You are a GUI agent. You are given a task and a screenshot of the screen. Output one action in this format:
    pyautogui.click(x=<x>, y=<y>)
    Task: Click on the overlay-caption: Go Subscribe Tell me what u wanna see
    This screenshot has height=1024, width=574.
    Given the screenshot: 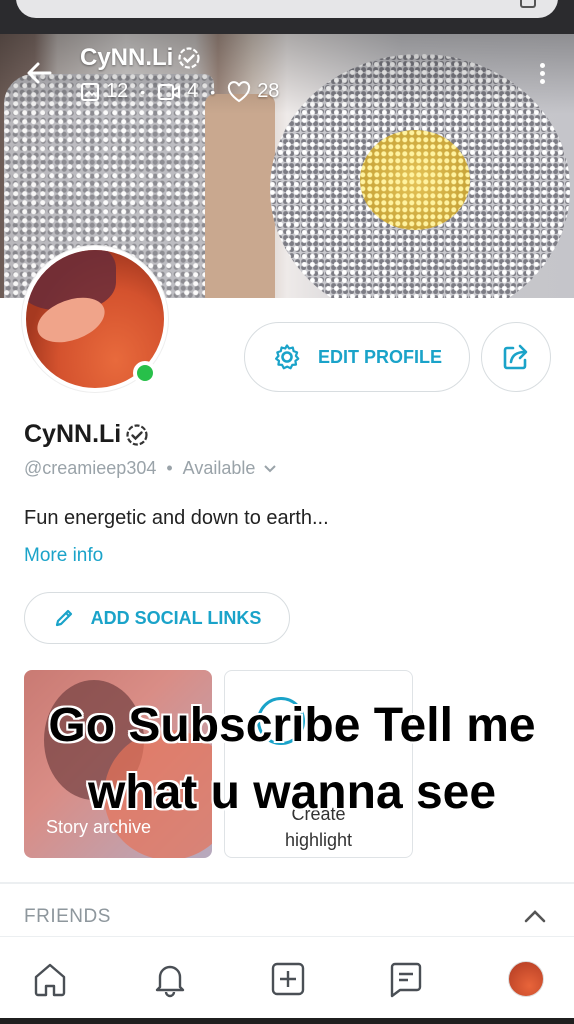 What is the action you would take?
    pyautogui.click(x=292, y=759)
    